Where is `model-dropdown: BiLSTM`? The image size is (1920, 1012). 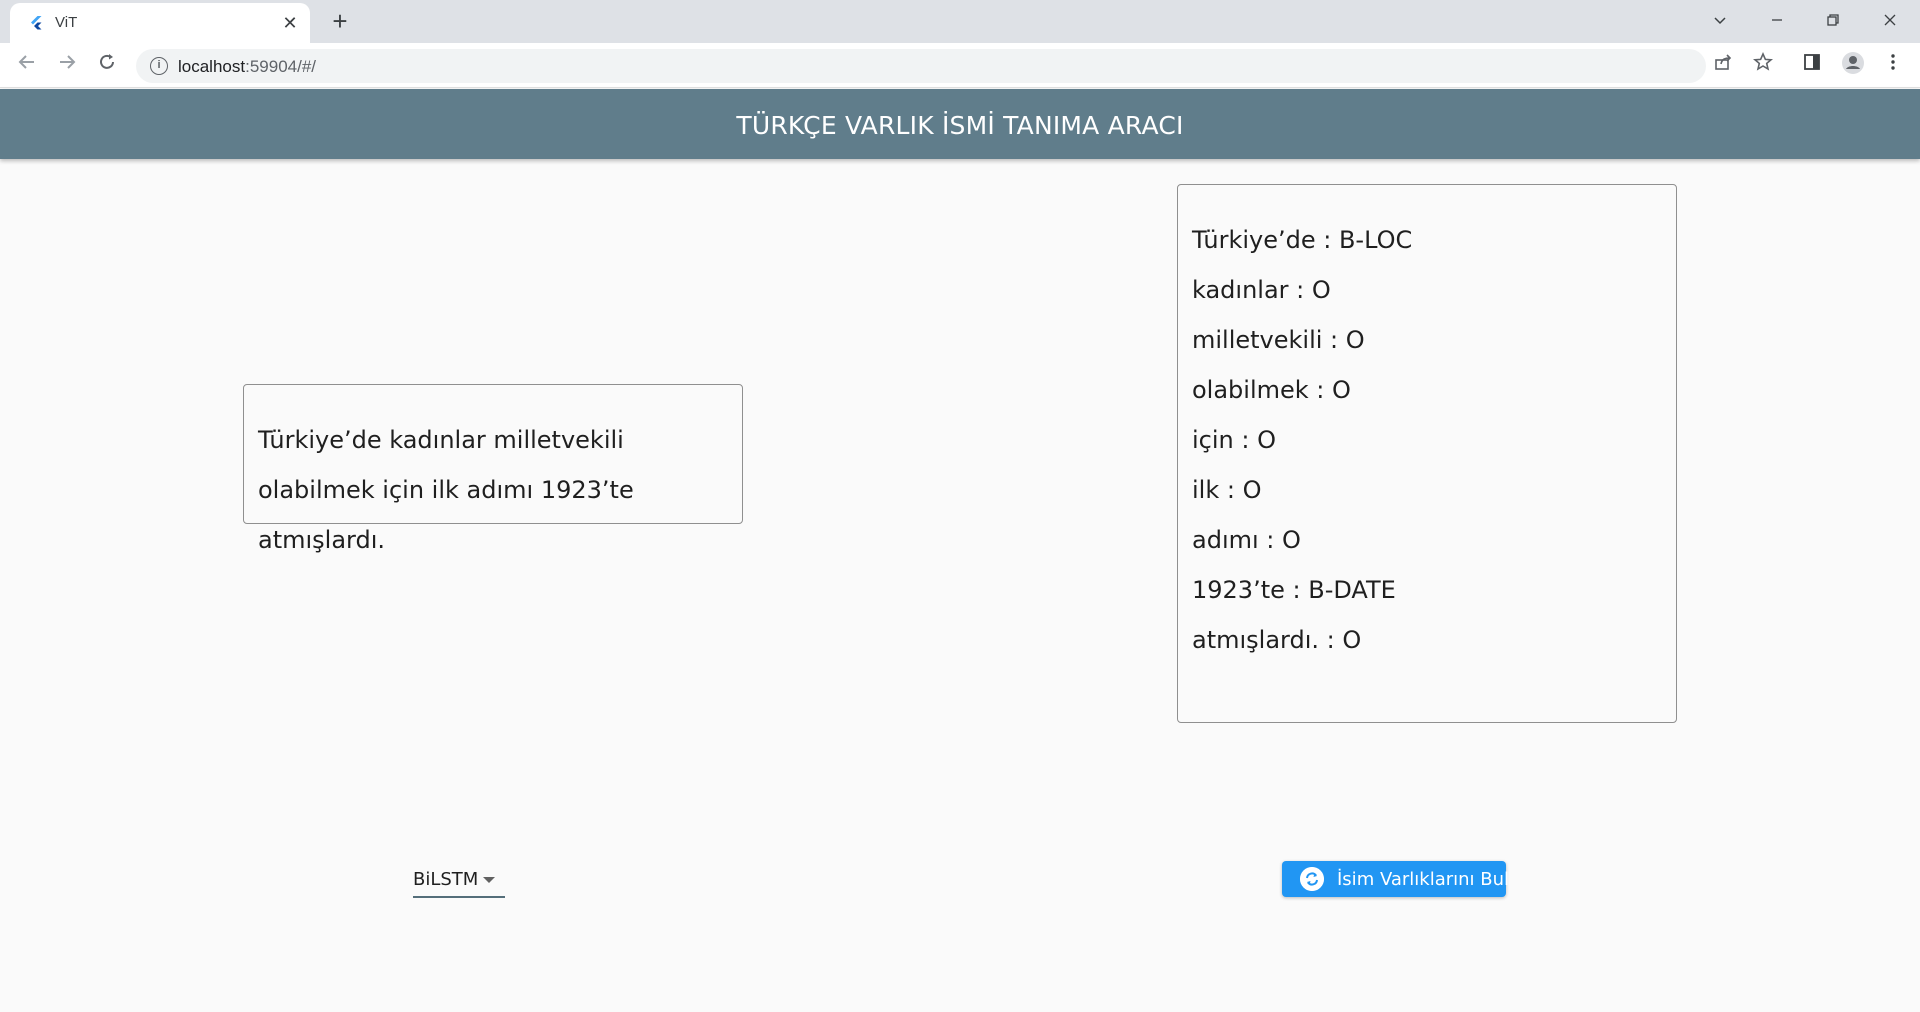 model-dropdown: BiLSTM is located at coordinates (459, 881).